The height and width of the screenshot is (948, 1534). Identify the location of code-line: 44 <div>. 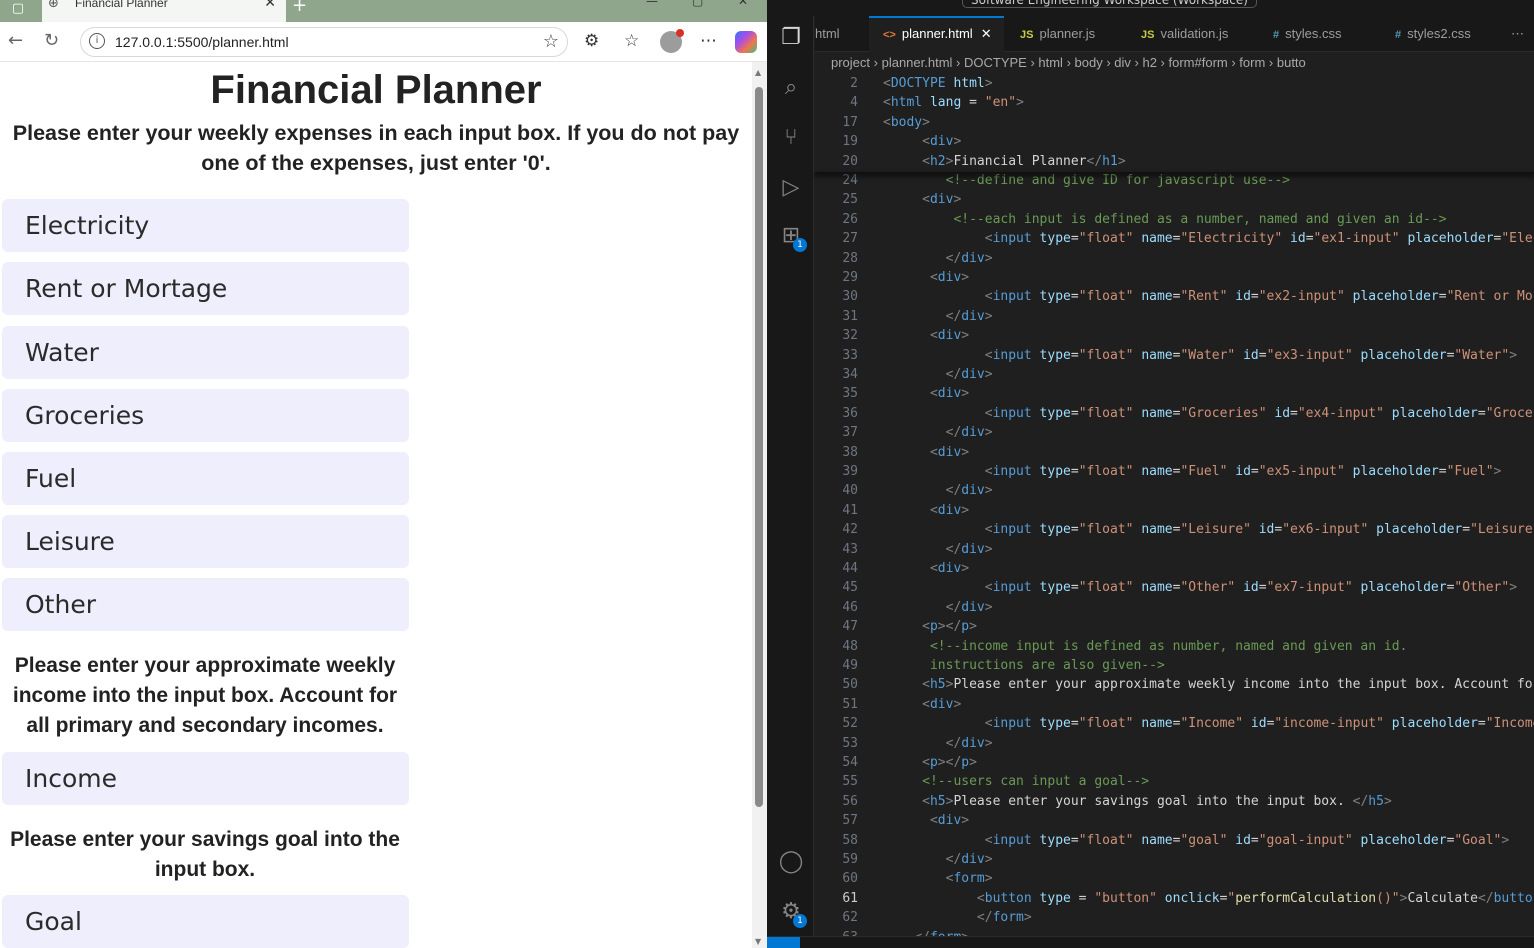
(1174, 568).